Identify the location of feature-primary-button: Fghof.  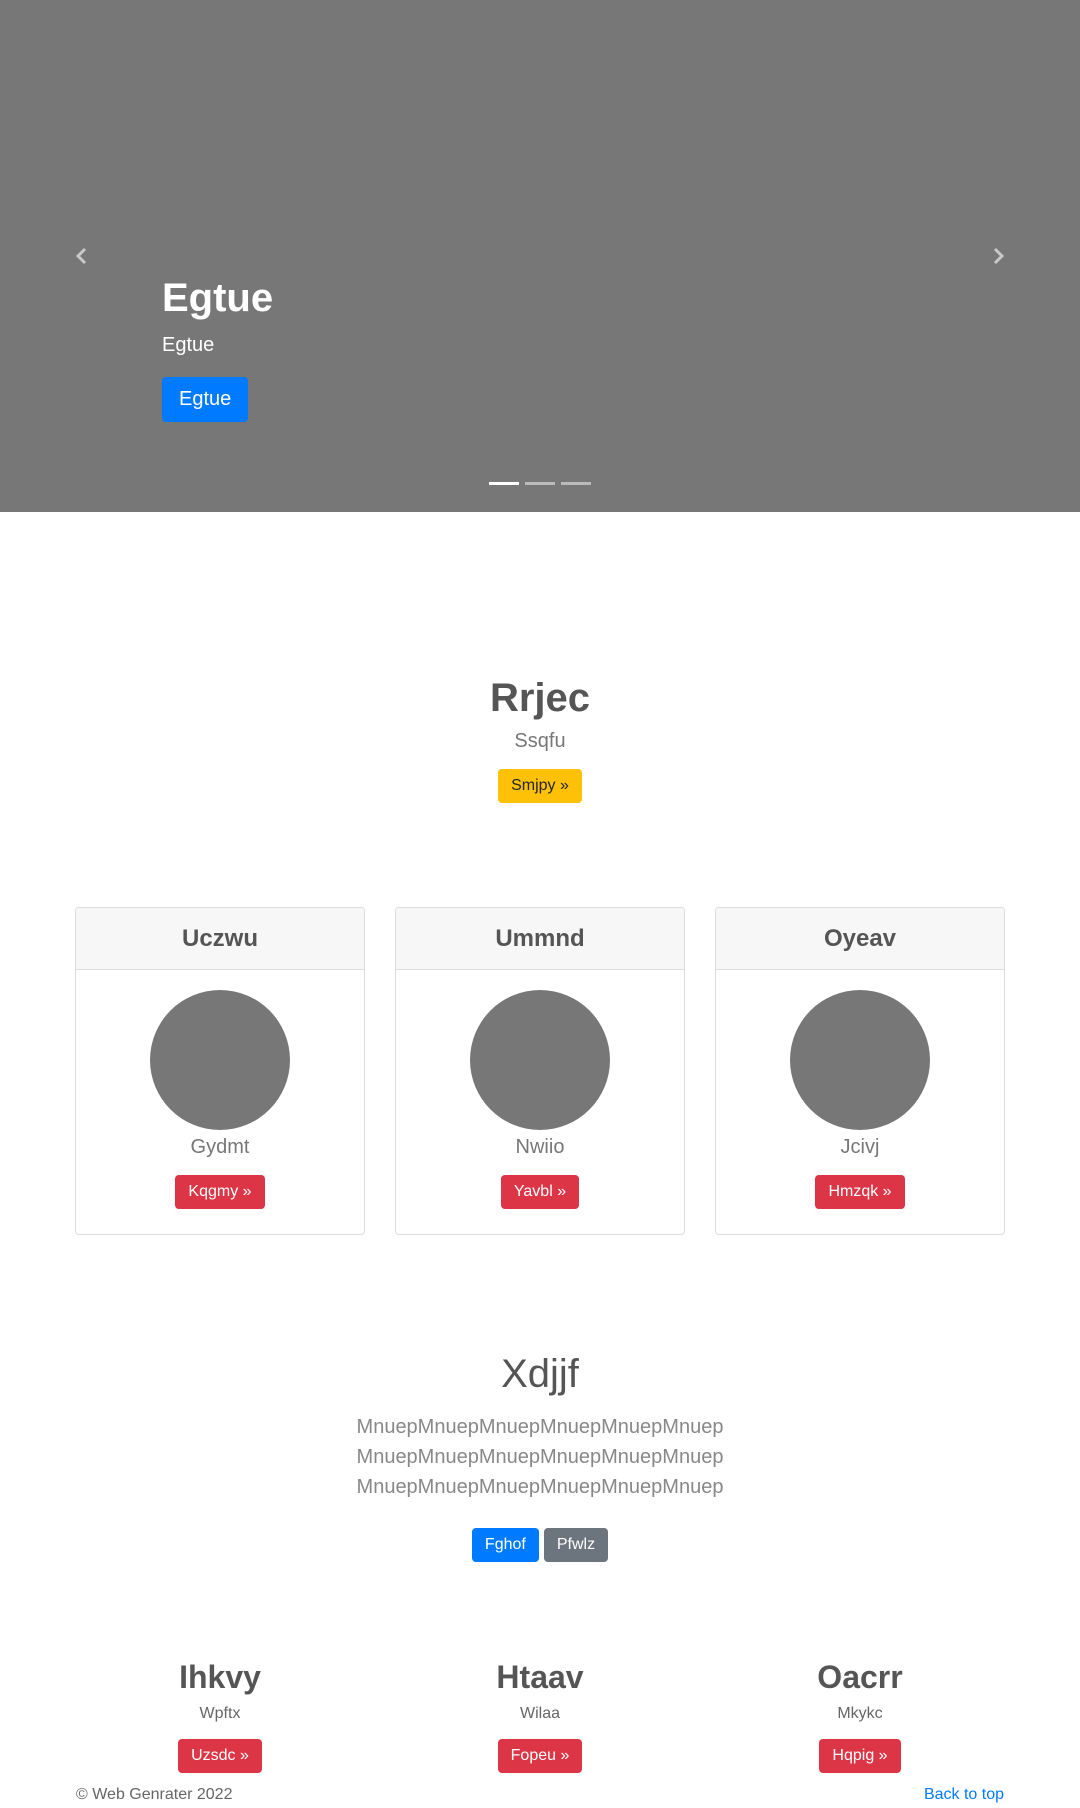
(505, 1545).